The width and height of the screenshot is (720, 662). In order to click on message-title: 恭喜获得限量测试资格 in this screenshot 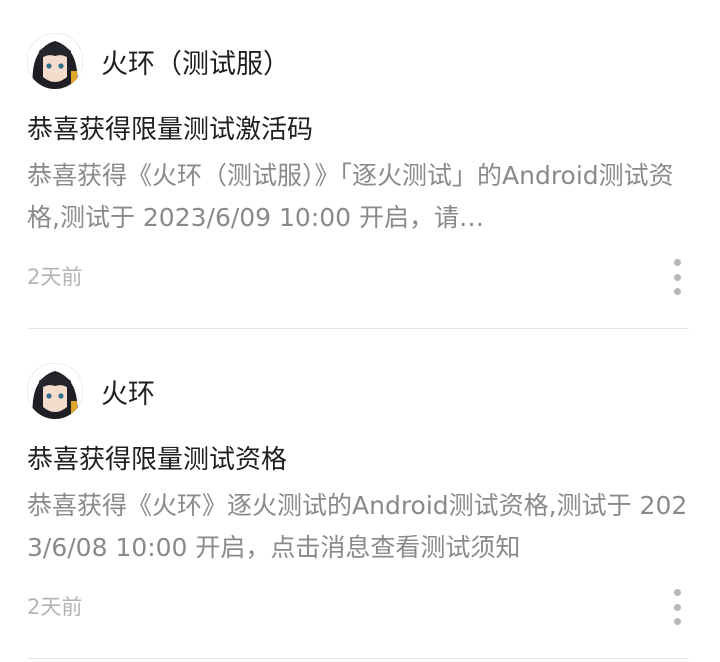, I will do `click(157, 460)`.